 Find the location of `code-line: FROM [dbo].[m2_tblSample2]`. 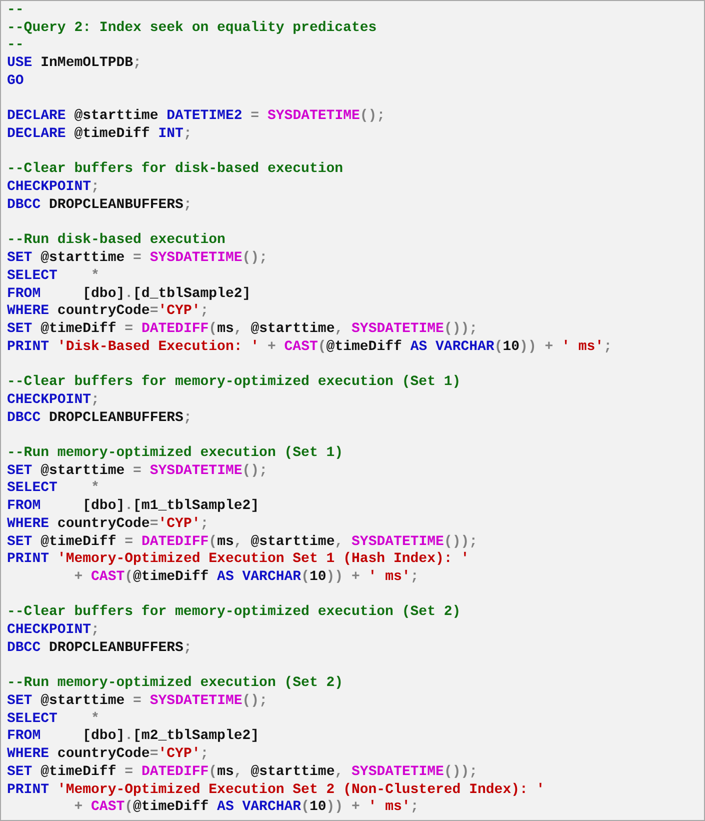

code-line: FROM [dbo].[m2_tblSample2] is located at coordinates (133, 737).